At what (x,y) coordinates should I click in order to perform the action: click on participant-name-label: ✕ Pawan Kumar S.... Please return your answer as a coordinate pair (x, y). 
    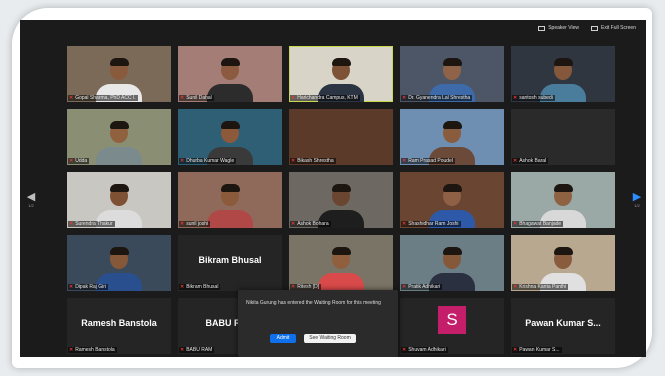
    Looking at the image, I should click on (537, 350).